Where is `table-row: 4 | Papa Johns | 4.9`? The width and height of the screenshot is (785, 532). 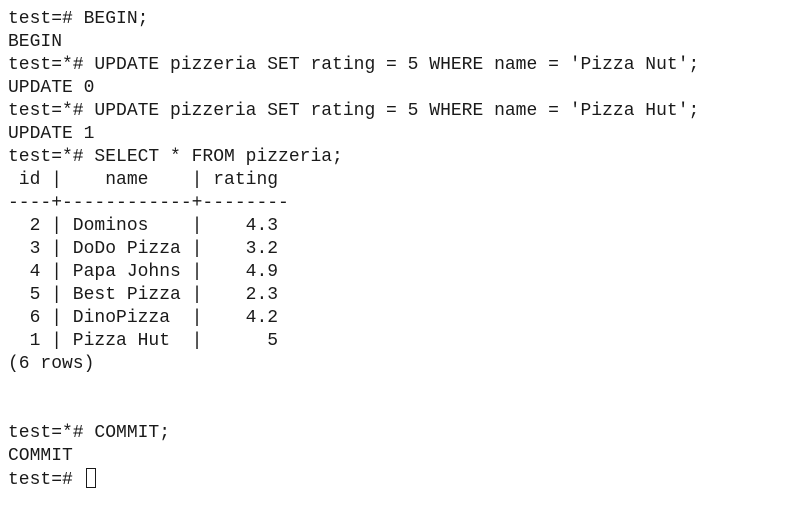 table-row: 4 | Papa Johns | 4.9 is located at coordinates (143, 272).